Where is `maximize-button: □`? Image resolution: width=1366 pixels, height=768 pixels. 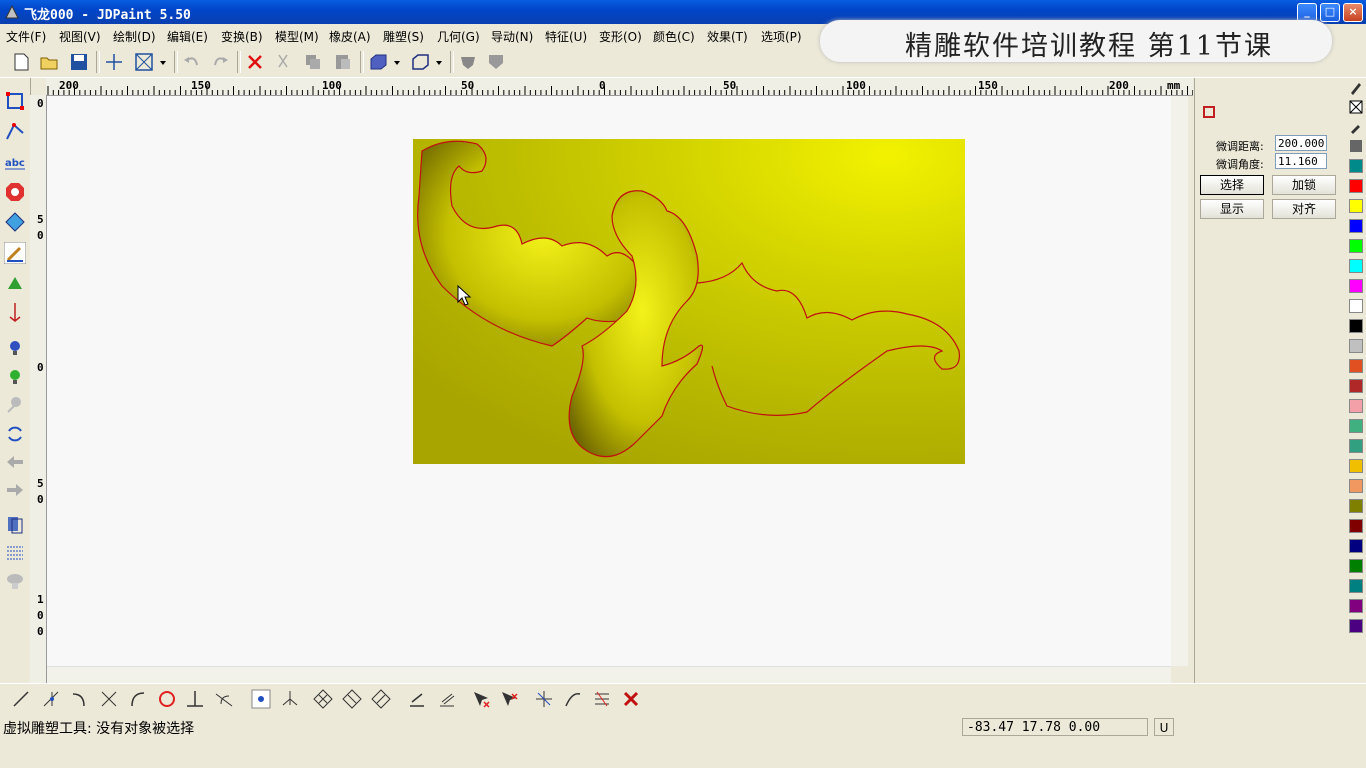
maximize-button: □ is located at coordinates (1330, 12).